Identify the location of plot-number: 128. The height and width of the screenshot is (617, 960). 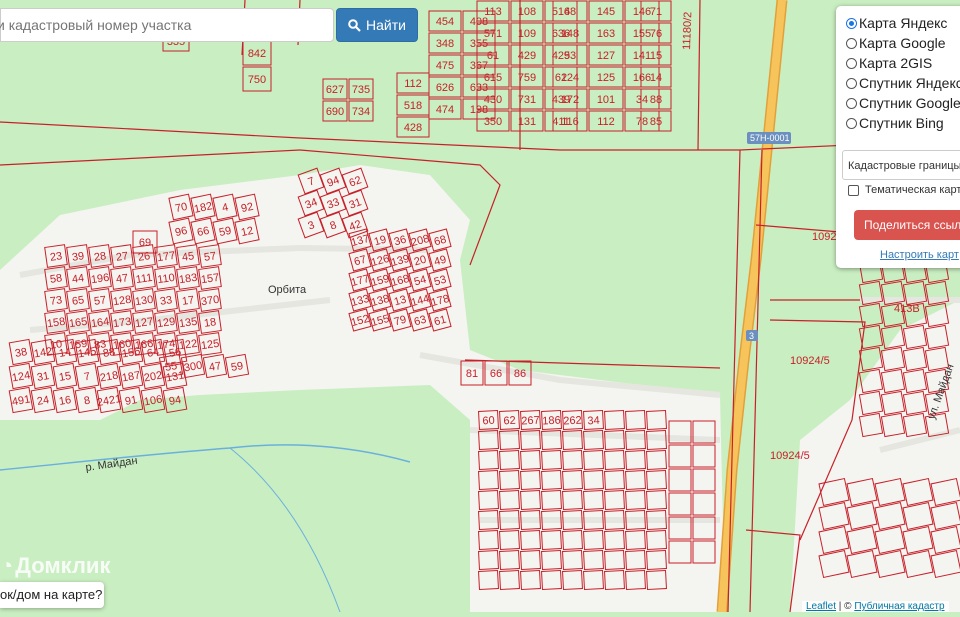
(122, 301).